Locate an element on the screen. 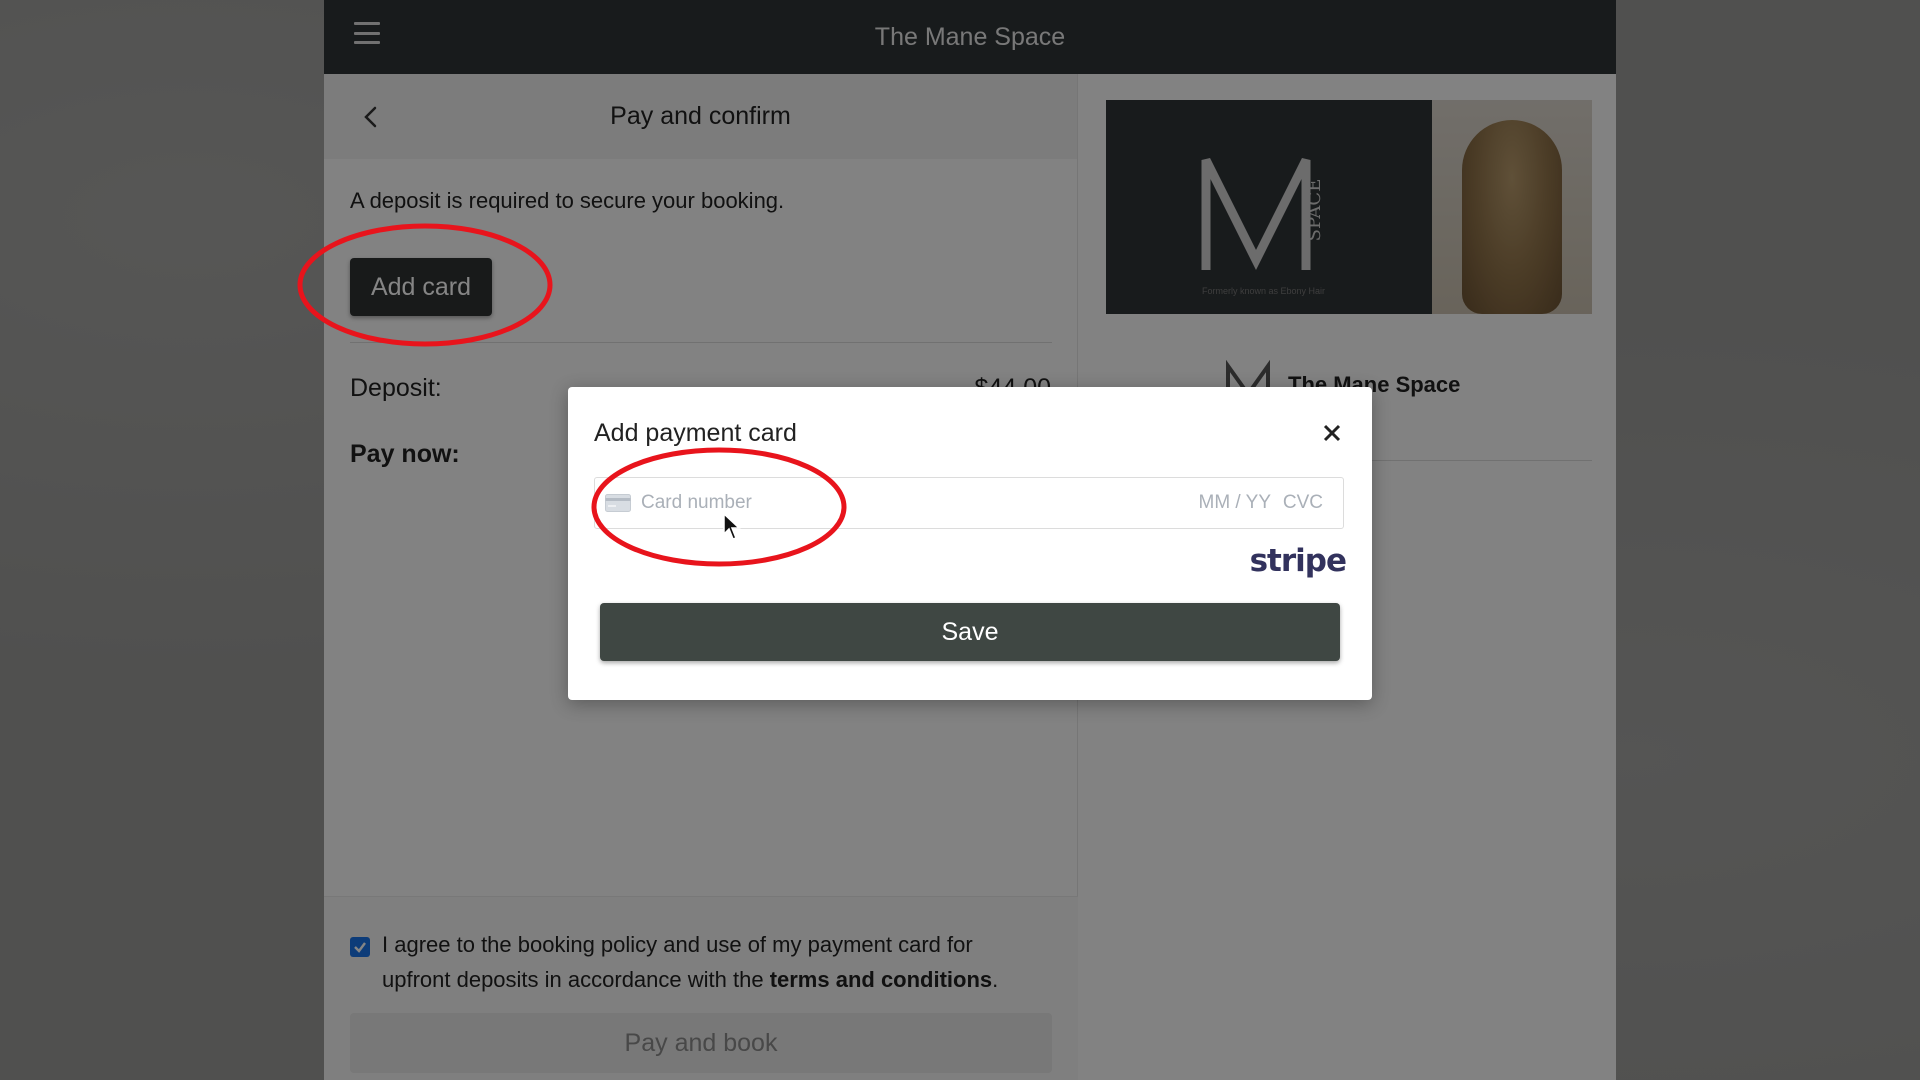  credit-card-icon is located at coordinates (618, 503).